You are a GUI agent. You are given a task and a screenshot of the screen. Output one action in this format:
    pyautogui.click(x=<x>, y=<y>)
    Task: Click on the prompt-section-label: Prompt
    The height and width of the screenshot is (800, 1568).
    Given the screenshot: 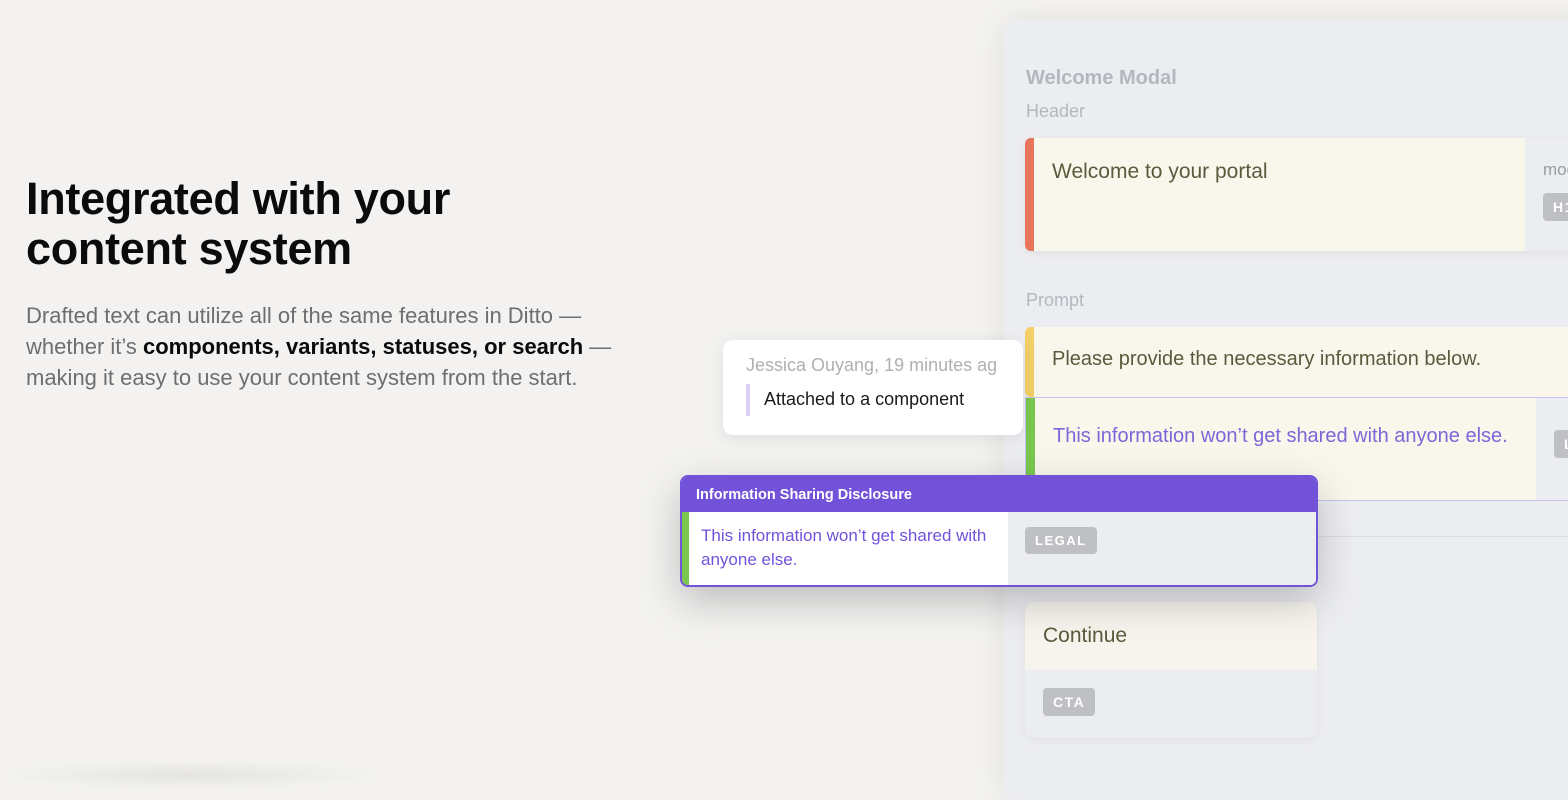 What is the action you would take?
    pyautogui.click(x=1055, y=300)
    